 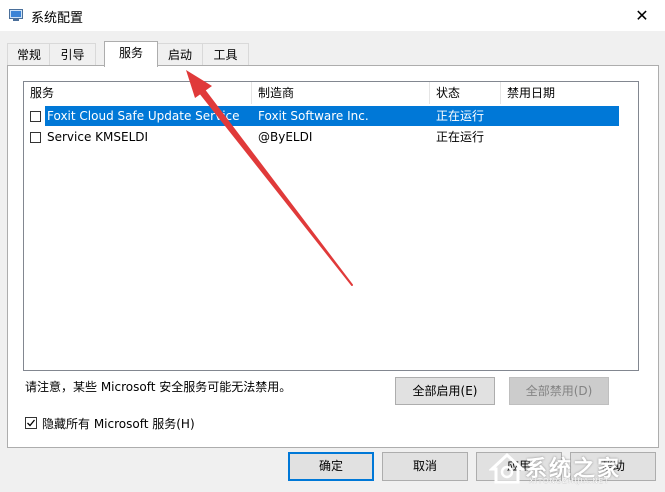 What do you see at coordinates (445, 391) in the screenshot?
I see `enable-all-button: 全部启用(E)` at bounding box center [445, 391].